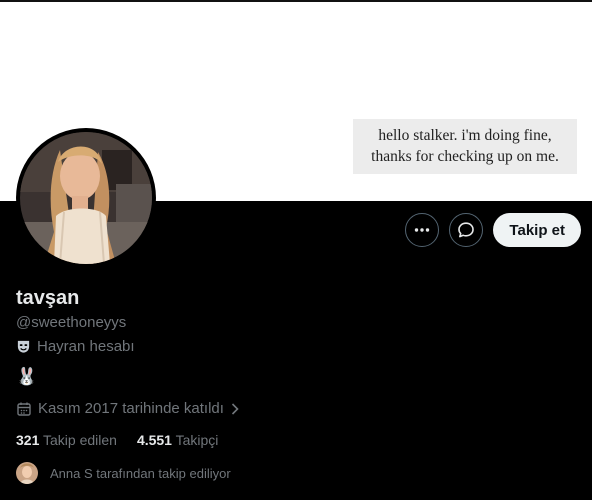 This screenshot has height=500, width=592. I want to click on avatar-photo, so click(86, 198).